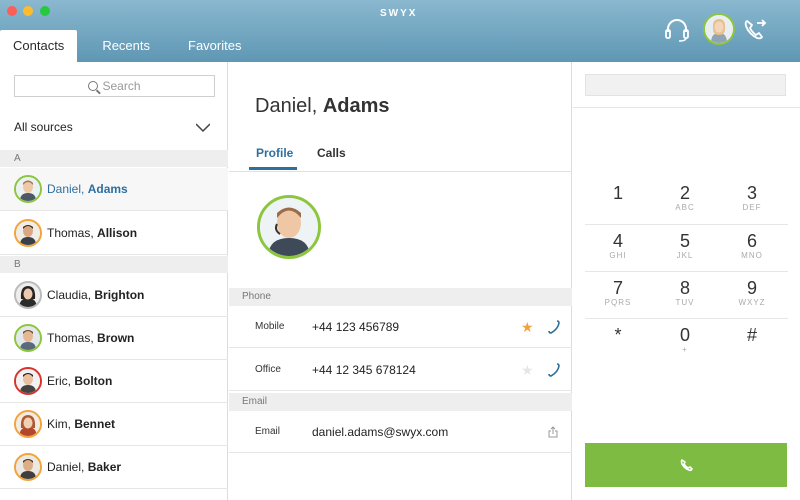 The image size is (800, 500). Describe the element at coordinates (80, 381) in the screenshot. I see `contact-name: Eric, Bolton` at that location.